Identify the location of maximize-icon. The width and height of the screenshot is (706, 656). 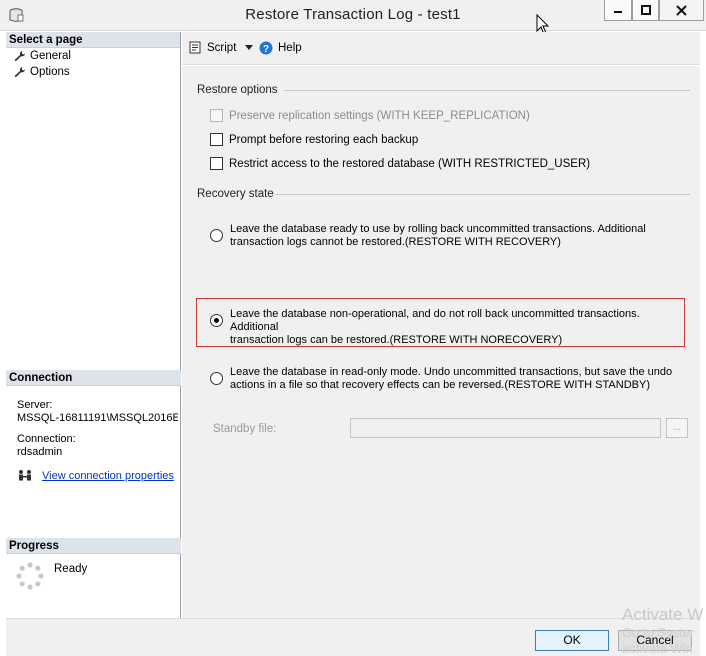
(645, 10).